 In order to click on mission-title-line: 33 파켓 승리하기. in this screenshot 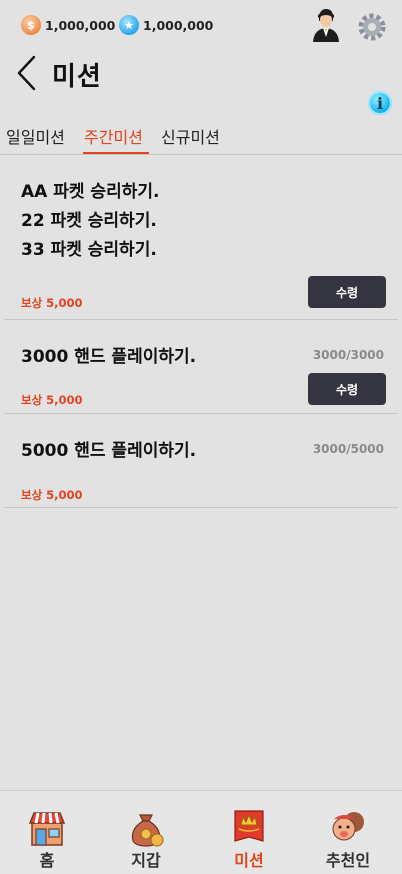, I will do `click(89, 250)`.